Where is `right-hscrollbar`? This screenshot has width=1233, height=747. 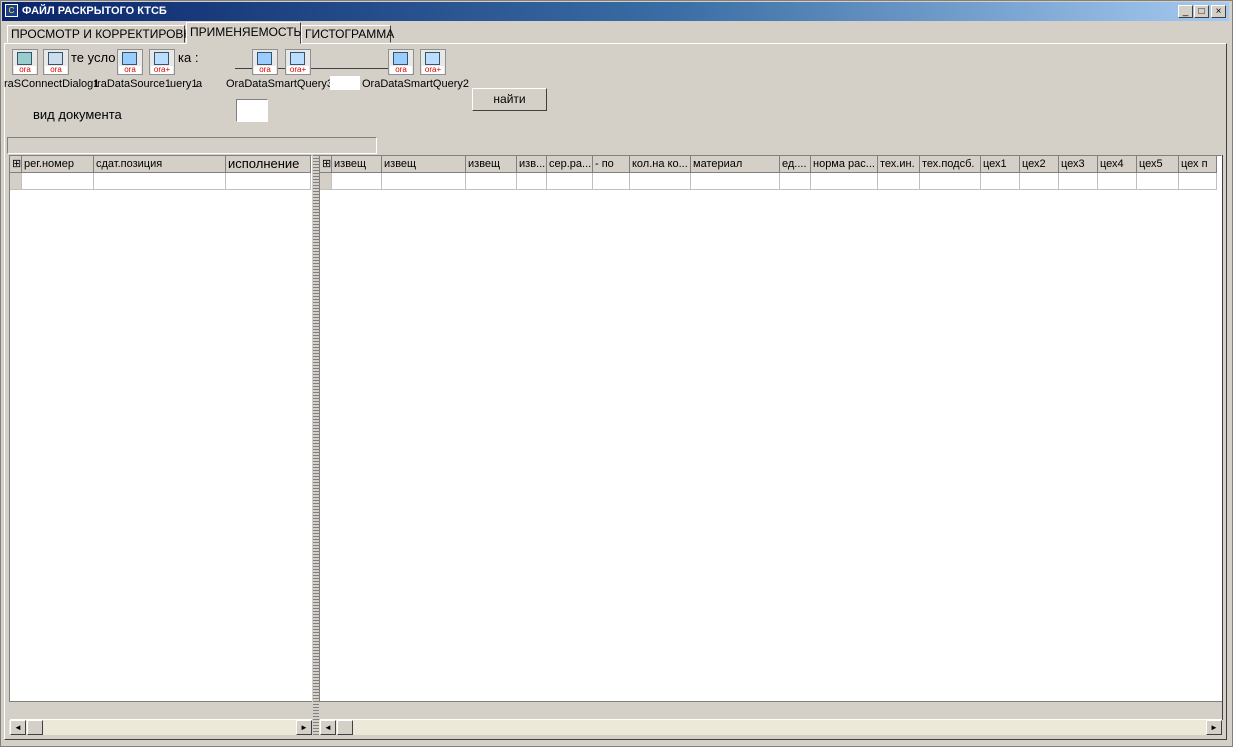 right-hscrollbar is located at coordinates (770, 727).